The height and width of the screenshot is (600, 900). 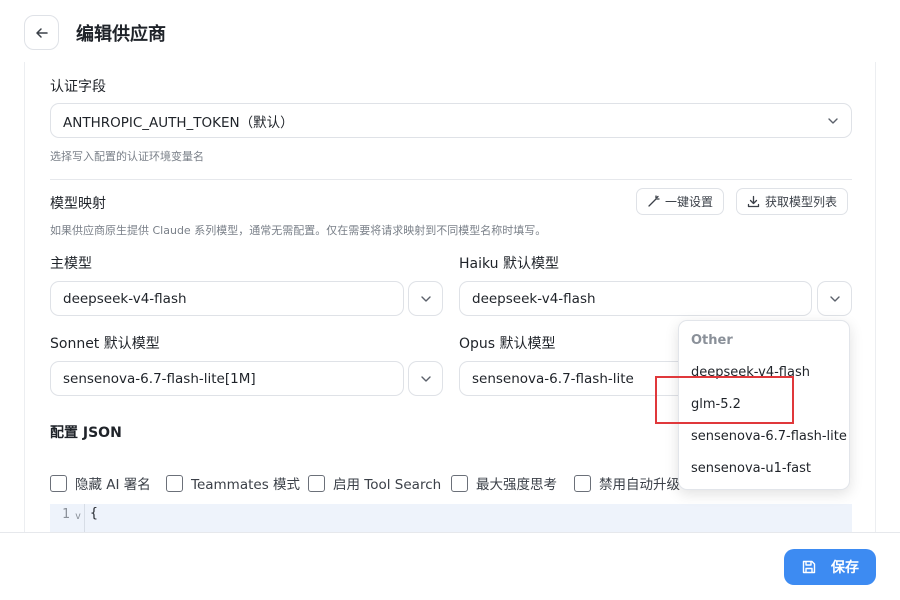 What do you see at coordinates (845, 568) in the screenshot?
I see `save-button-label: 保存` at bounding box center [845, 568].